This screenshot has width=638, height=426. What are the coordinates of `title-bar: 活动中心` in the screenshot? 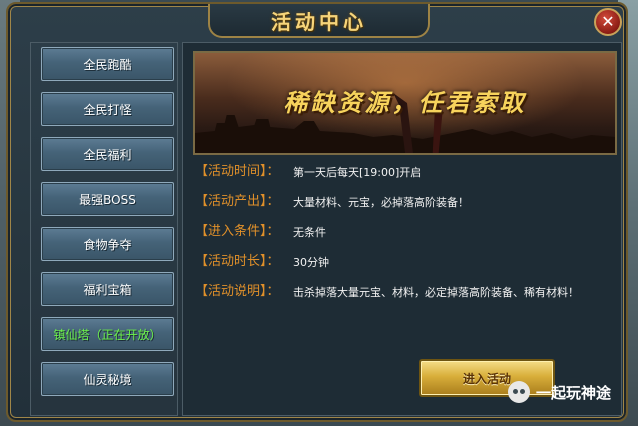 It's located at (319, 21).